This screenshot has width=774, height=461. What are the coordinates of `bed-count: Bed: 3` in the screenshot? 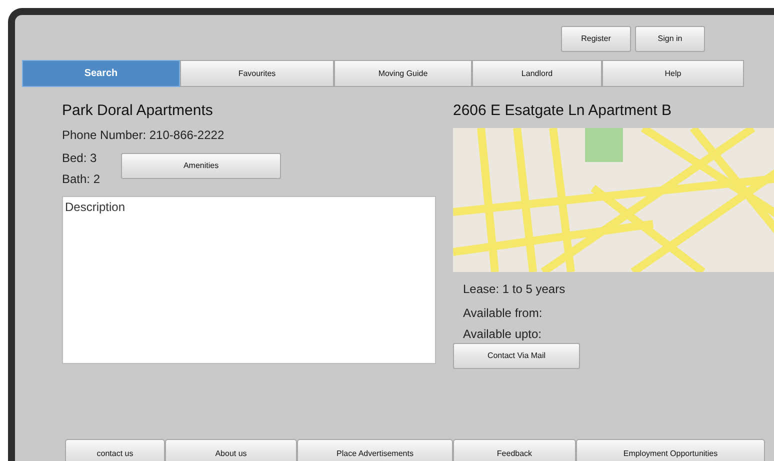 It's located at (80, 158).